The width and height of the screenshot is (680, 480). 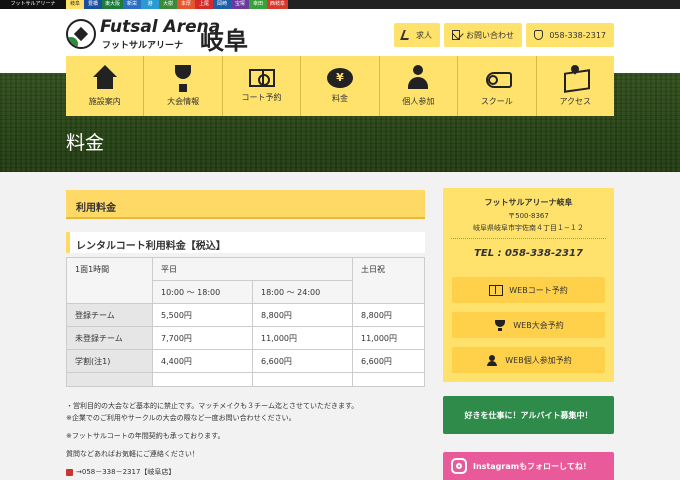 What do you see at coordinates (85, 143) in the screenshot?
I see `page-title: 料金` at bounding box center [85, 143].